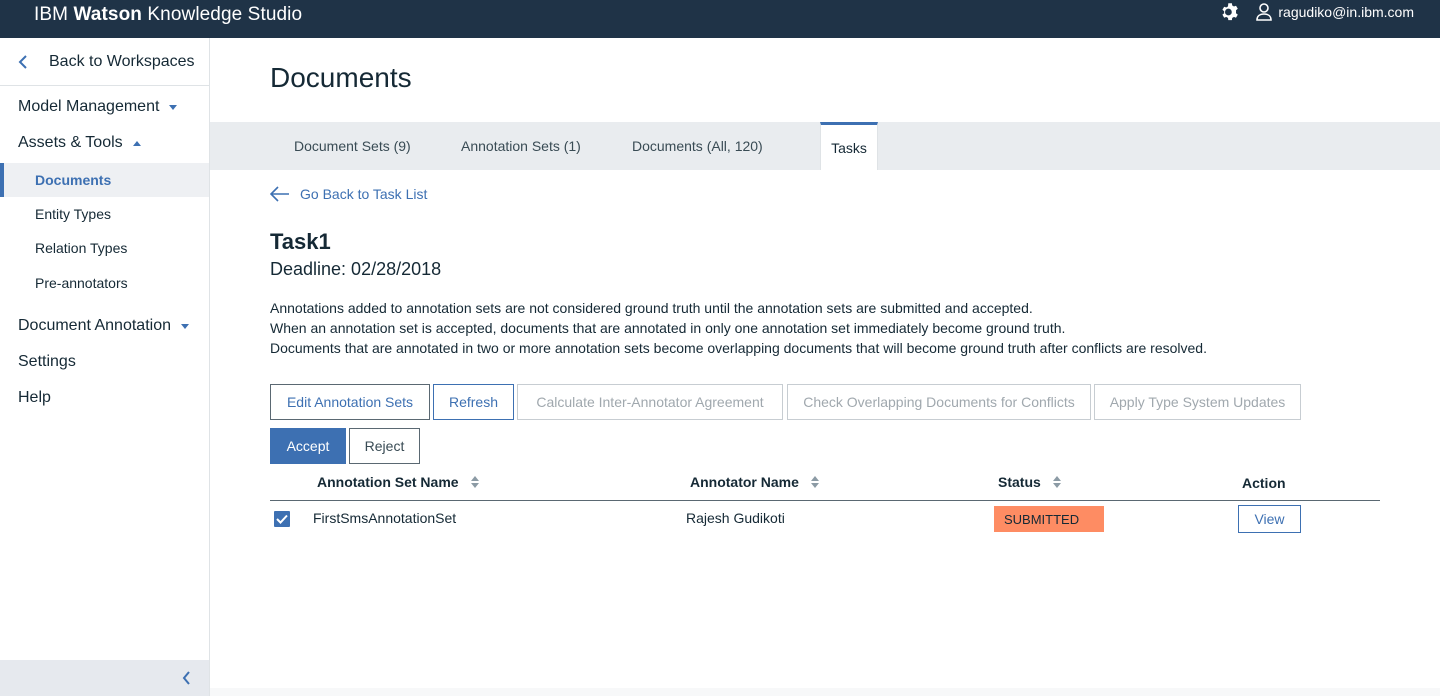  What do you see at coordinates (1019, 482) in the screenshot?
I see `header-label: Status` at bounding box center [1019, 482].